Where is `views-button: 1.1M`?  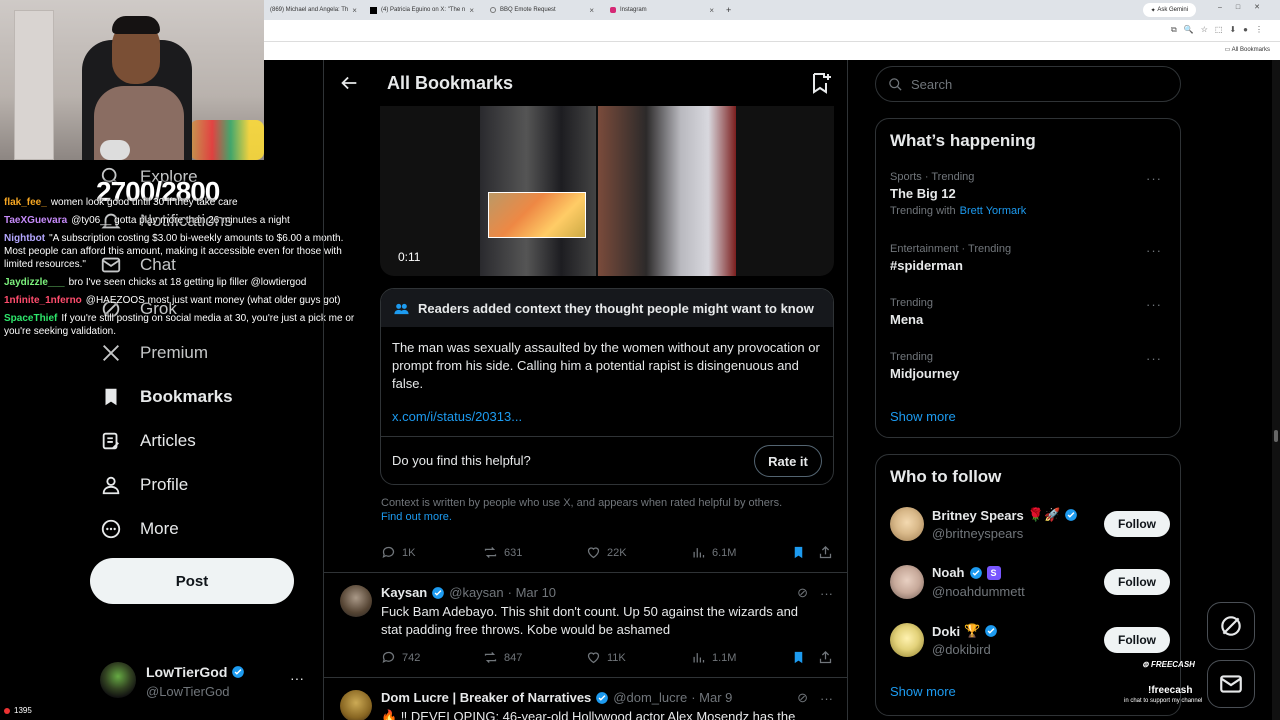
views-button: 1.1M is located at coordinates (713, 657).